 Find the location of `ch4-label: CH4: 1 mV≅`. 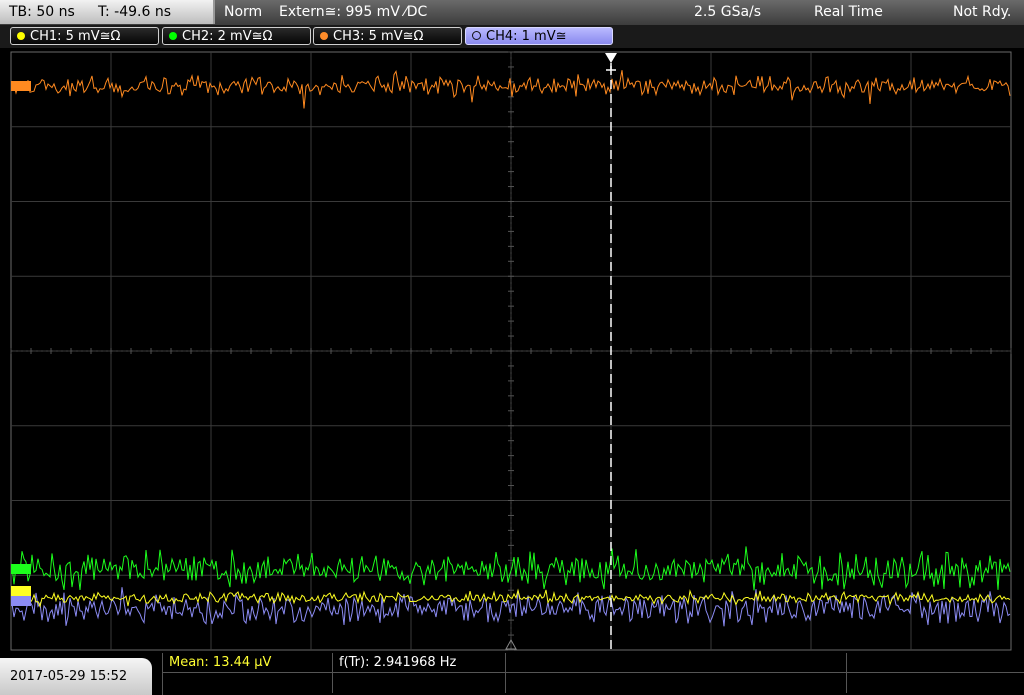

ch4-label: CH4: 1 mV≅ is located at coordinates (526, 36).